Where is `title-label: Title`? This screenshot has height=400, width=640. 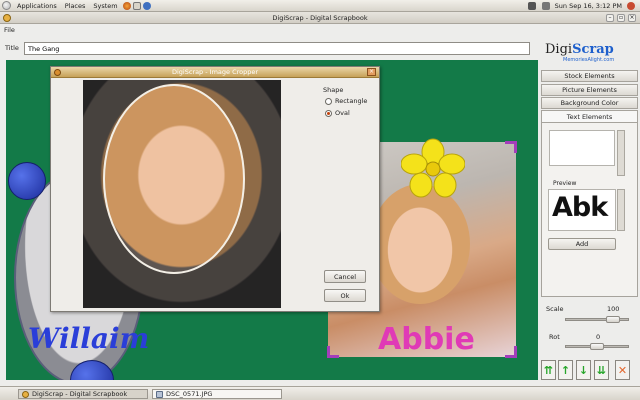
title-label: Title is located at coordinates (12, 48).